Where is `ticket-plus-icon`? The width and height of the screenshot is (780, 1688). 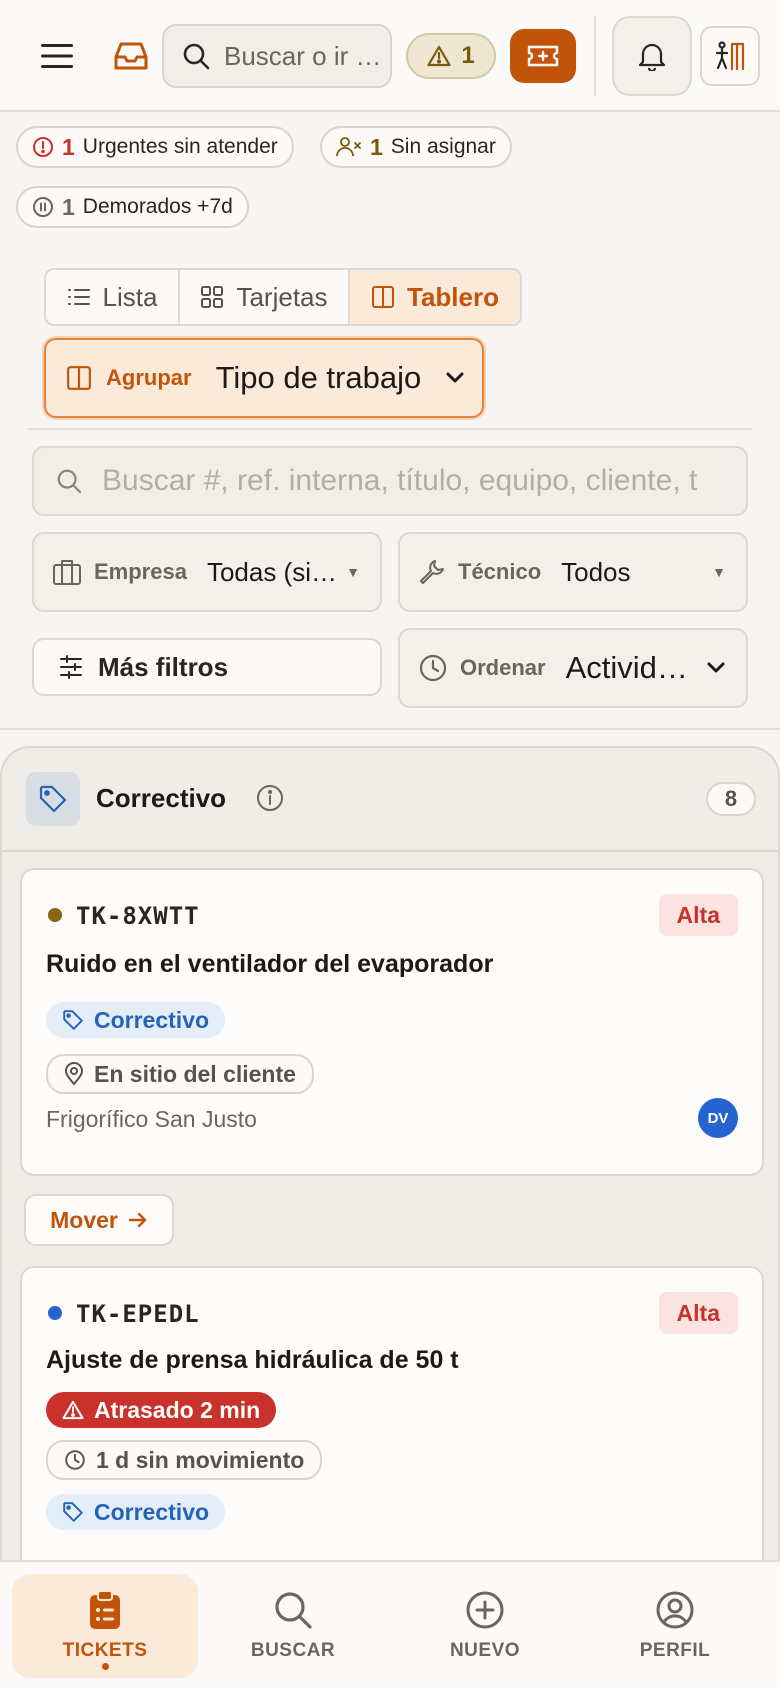 ticket-plus-icon is located at coordinates (543, 56).